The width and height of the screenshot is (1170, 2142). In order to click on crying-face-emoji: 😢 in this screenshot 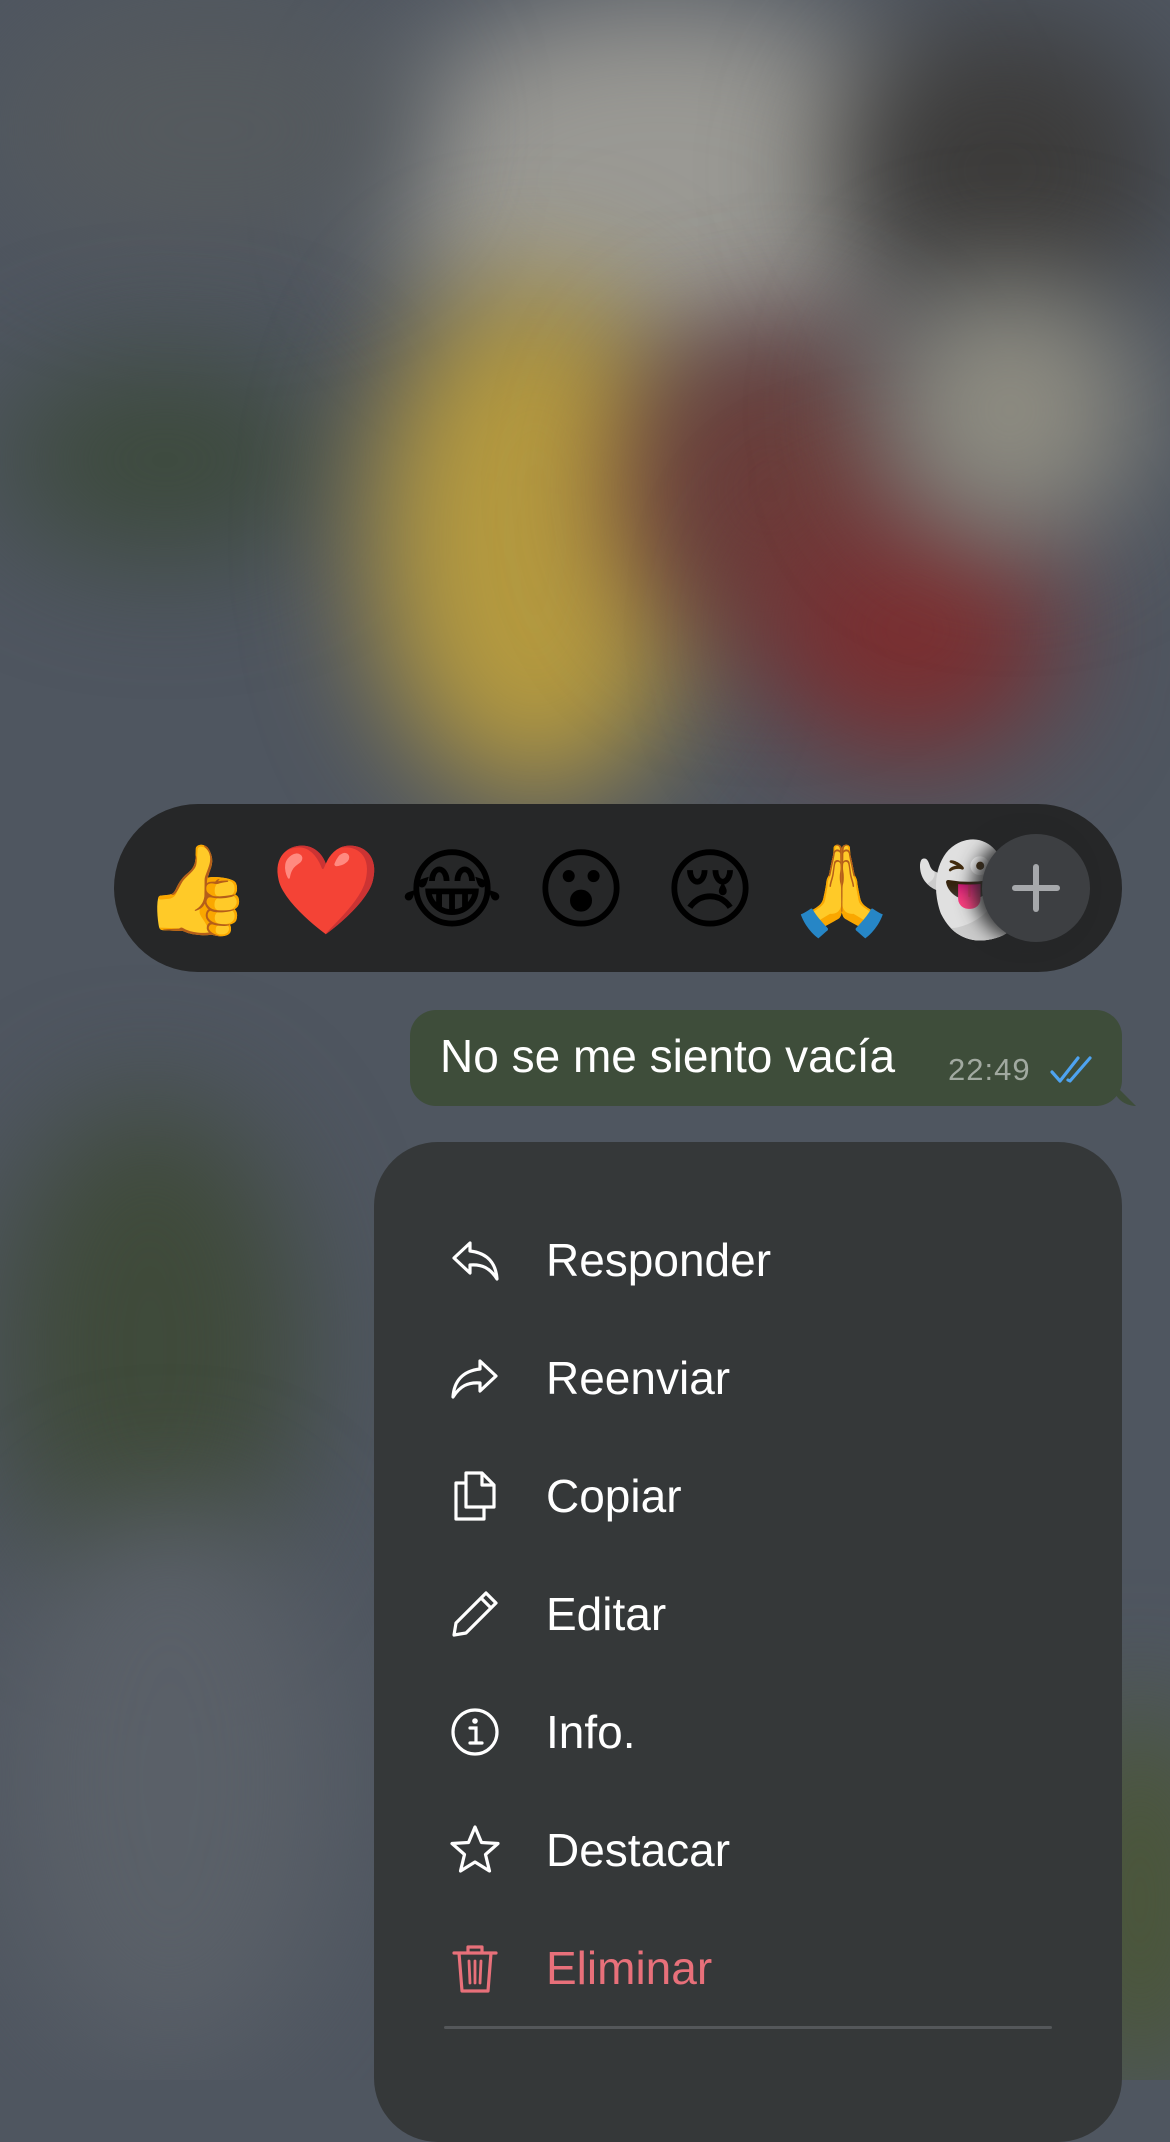, I will do `click(710, 890)`.